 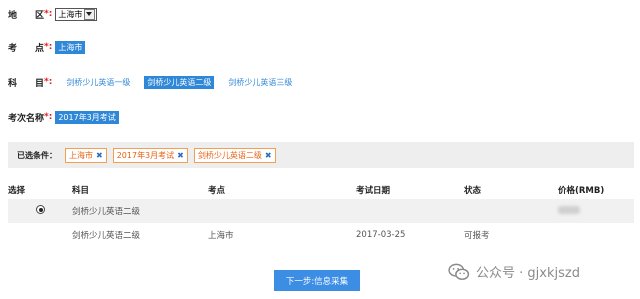 What do you see at coordinates (26, 118) in the screenshot?
I see `session-label: 考次名称` at bounding box center [26, 118].